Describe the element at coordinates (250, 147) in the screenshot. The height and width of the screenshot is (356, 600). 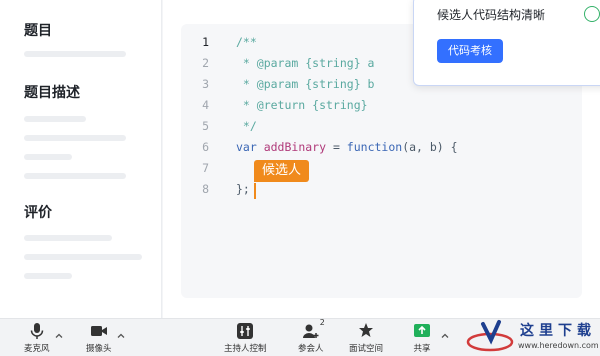
I see `code-token: var` at that location.